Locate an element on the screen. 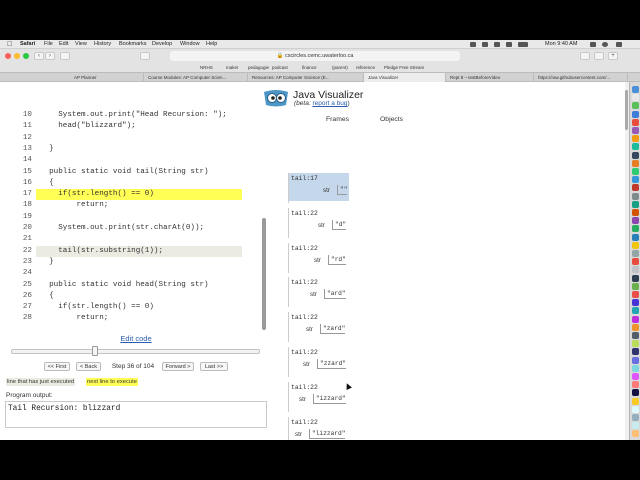 This screenshot has width=640, height=480. bookmark-item: podcast is located at coordinates (280, 67).